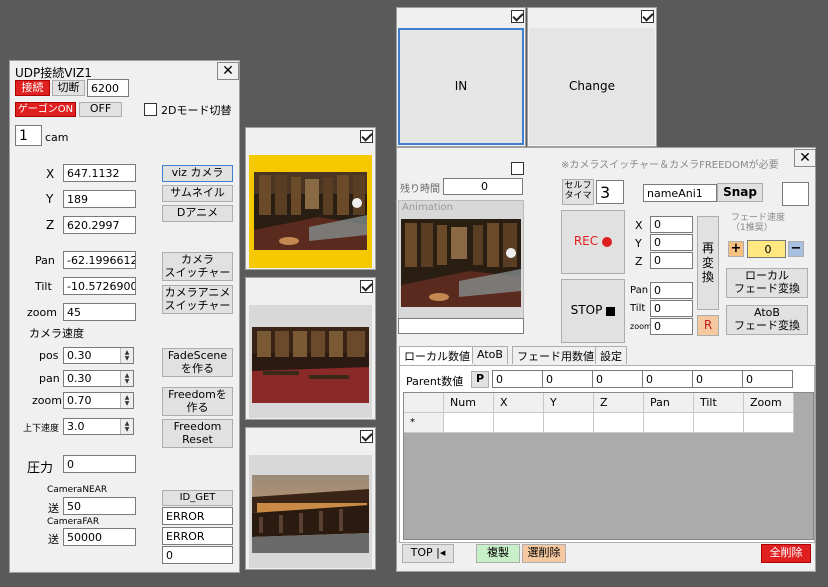  What do you see at coordinates (68, 88) in the screenshot?
I see `disconnect-button: 切断` at bounding box center [68, 88].